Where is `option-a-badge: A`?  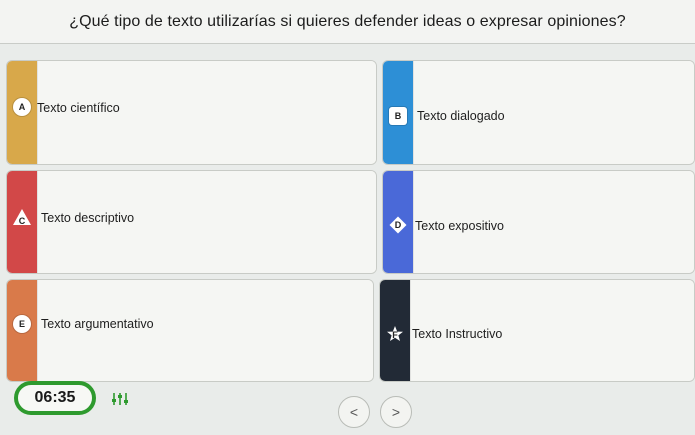 option-a-badge: A is located at coordinates (22, 107).